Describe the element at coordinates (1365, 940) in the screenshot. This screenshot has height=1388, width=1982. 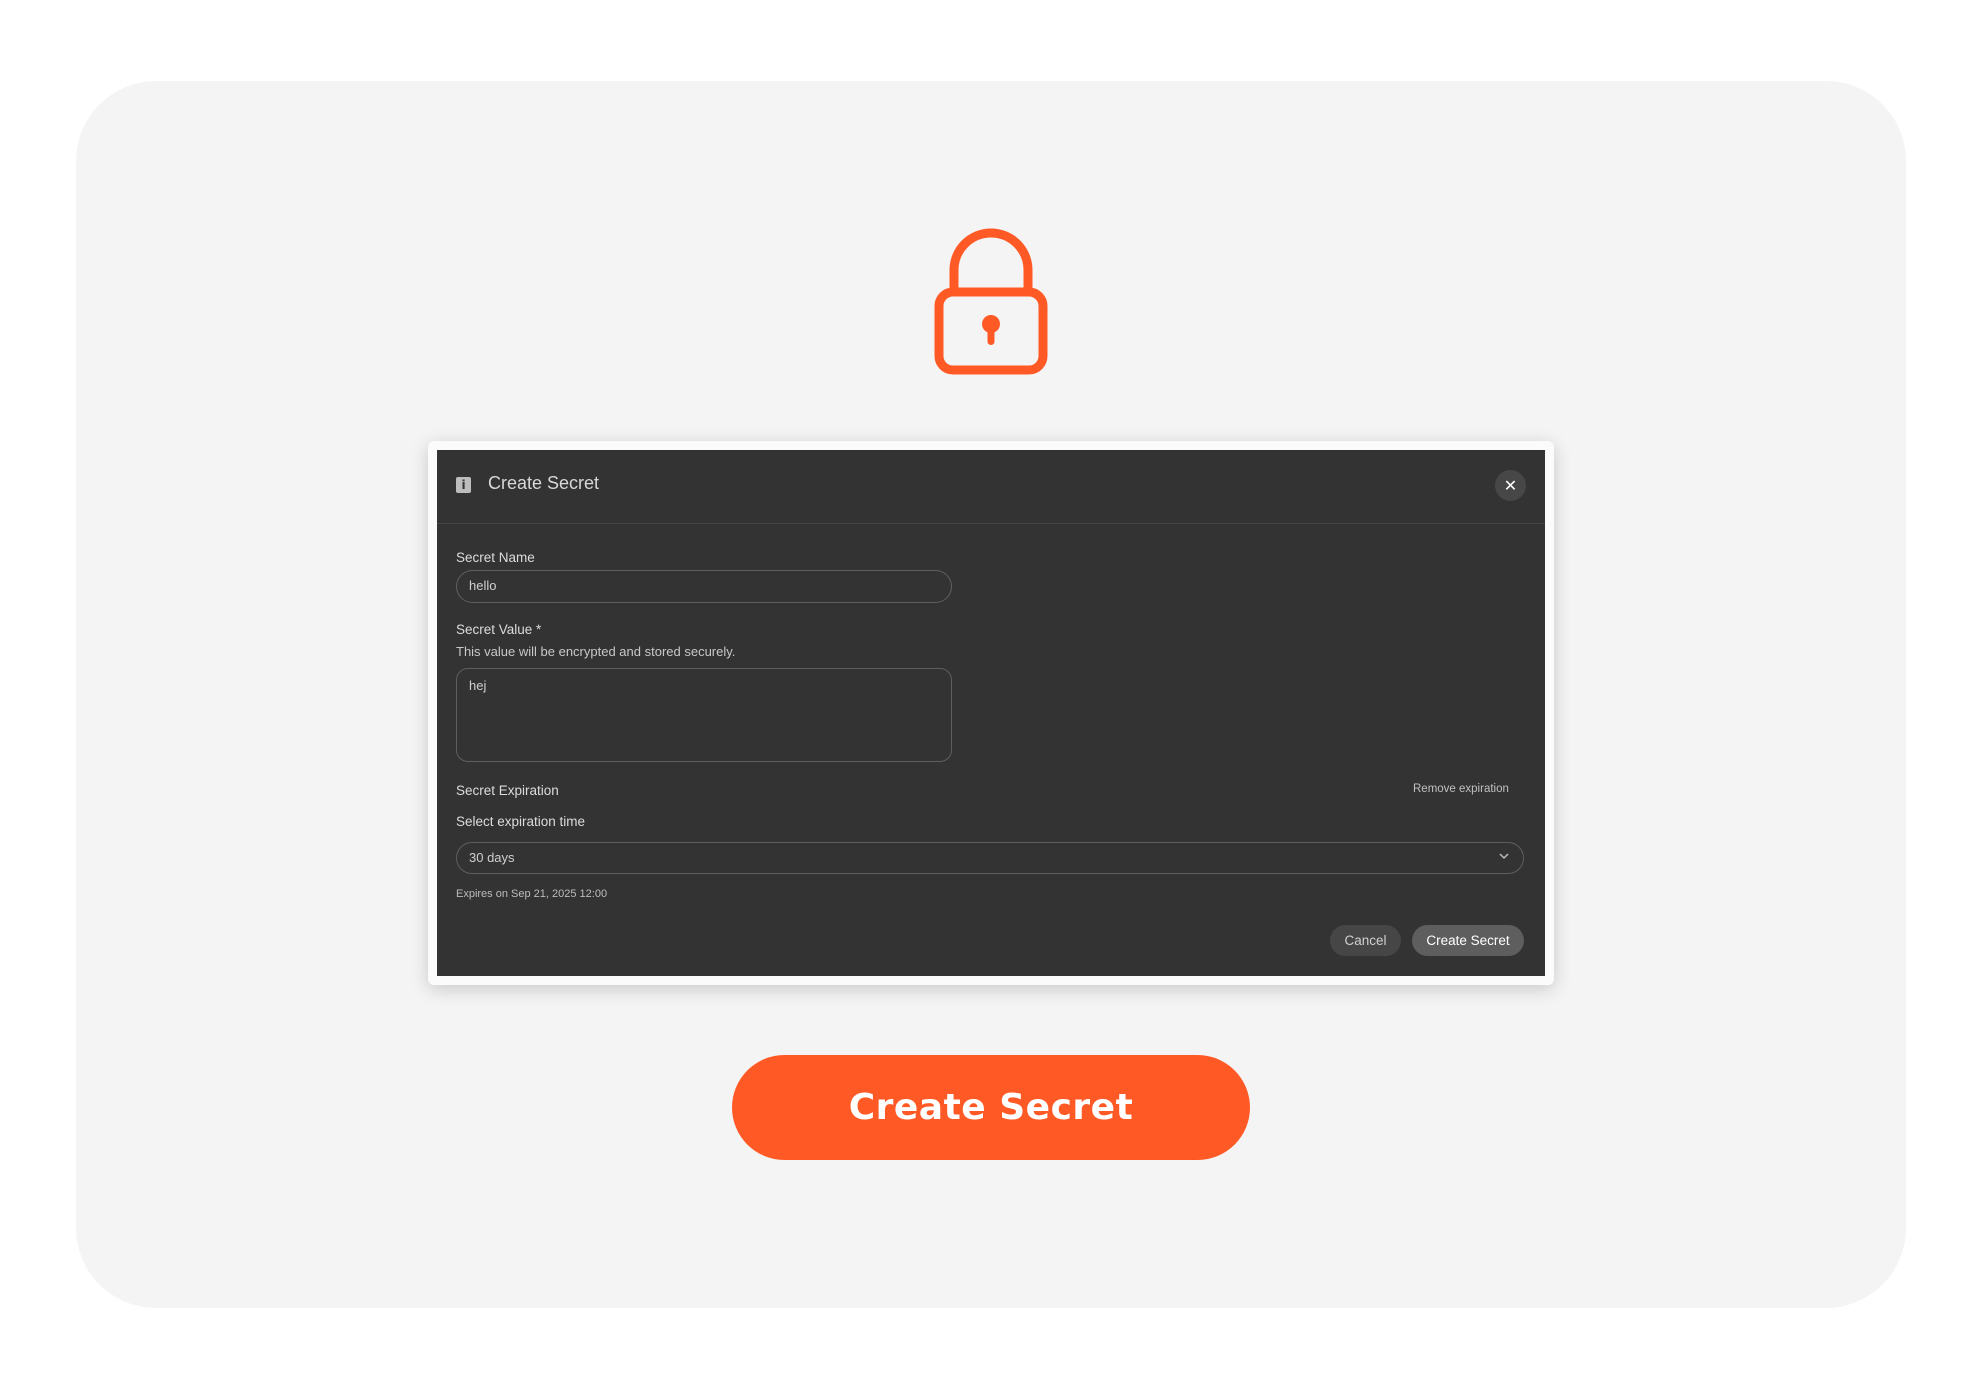
I see `cancel-button: Cancel` at that location.